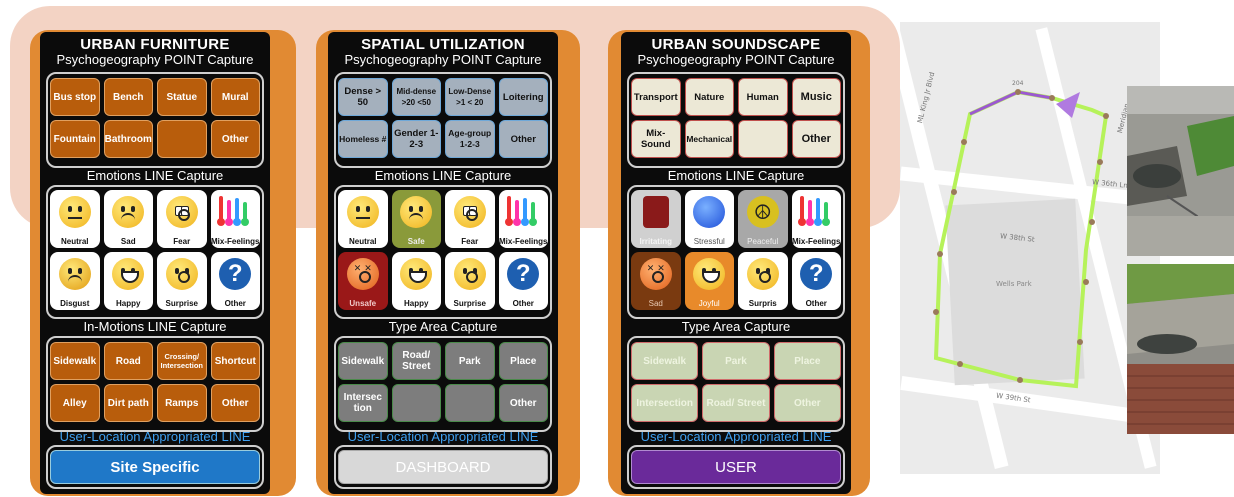 The height and width of the screenshot is (497, 1234). I want to click on bench-button: Bench, so click(128, 97).